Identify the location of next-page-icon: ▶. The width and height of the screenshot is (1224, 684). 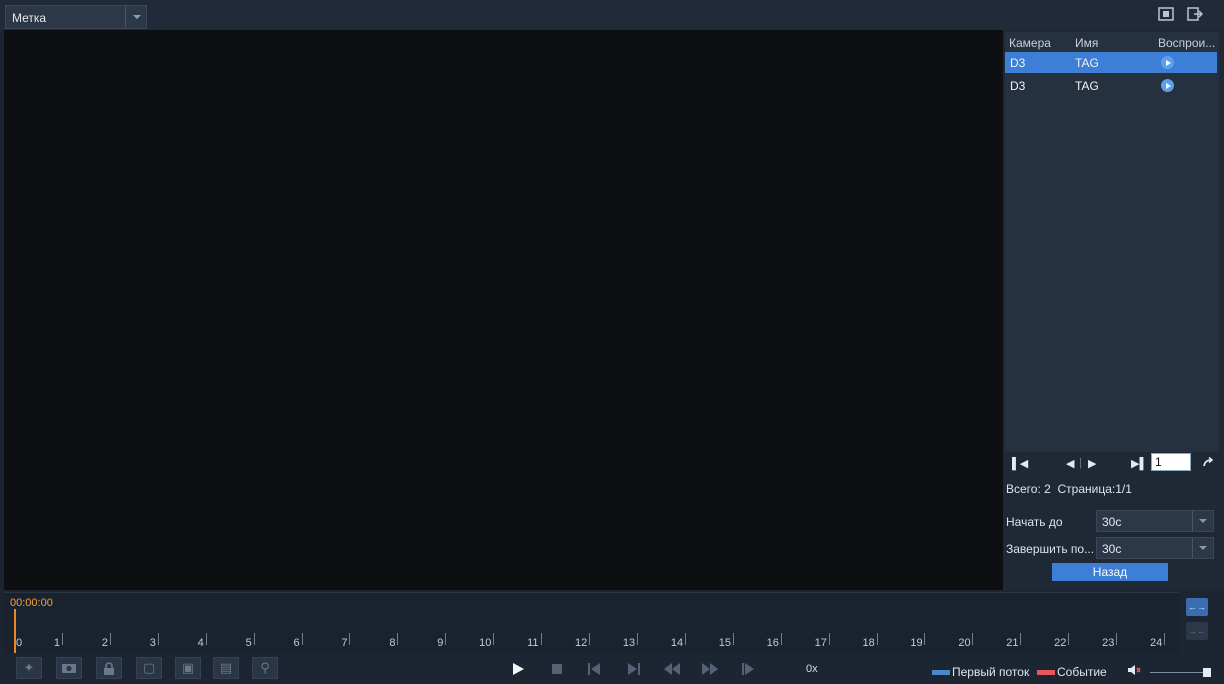
(1092, 463).